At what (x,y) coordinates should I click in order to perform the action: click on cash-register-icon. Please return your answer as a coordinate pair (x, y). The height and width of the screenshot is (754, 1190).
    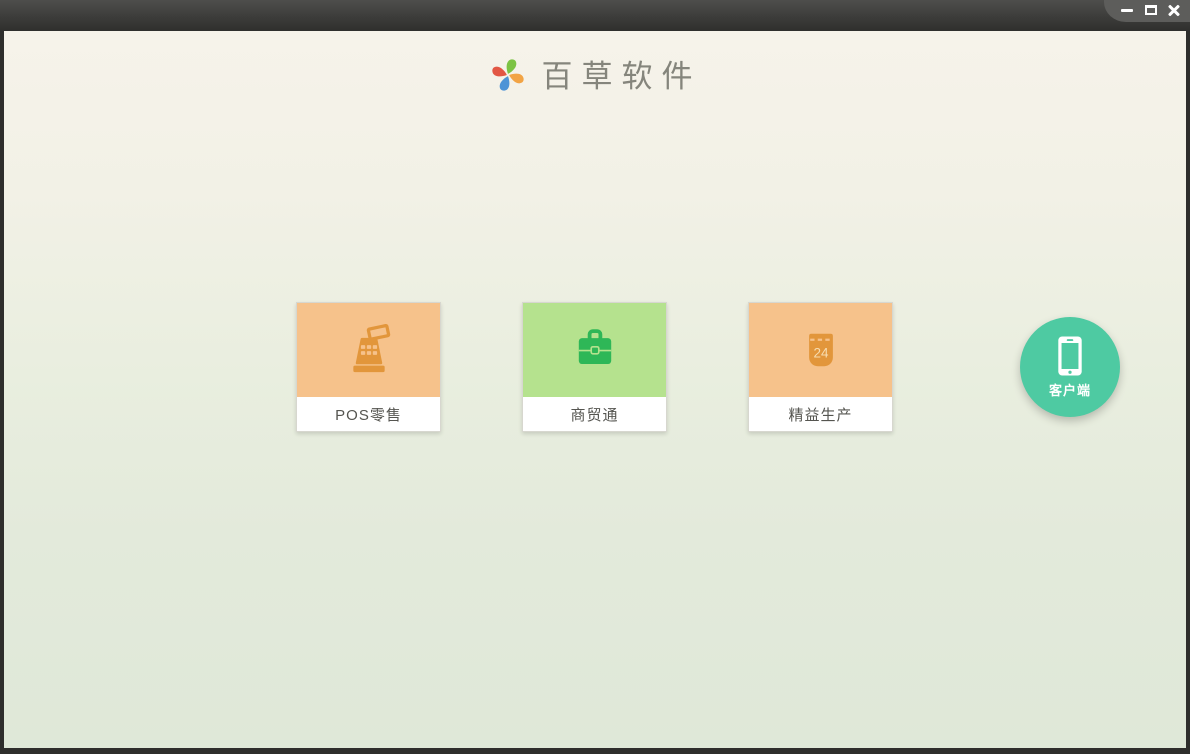
    Looking at the image, I should click on (371, 348).